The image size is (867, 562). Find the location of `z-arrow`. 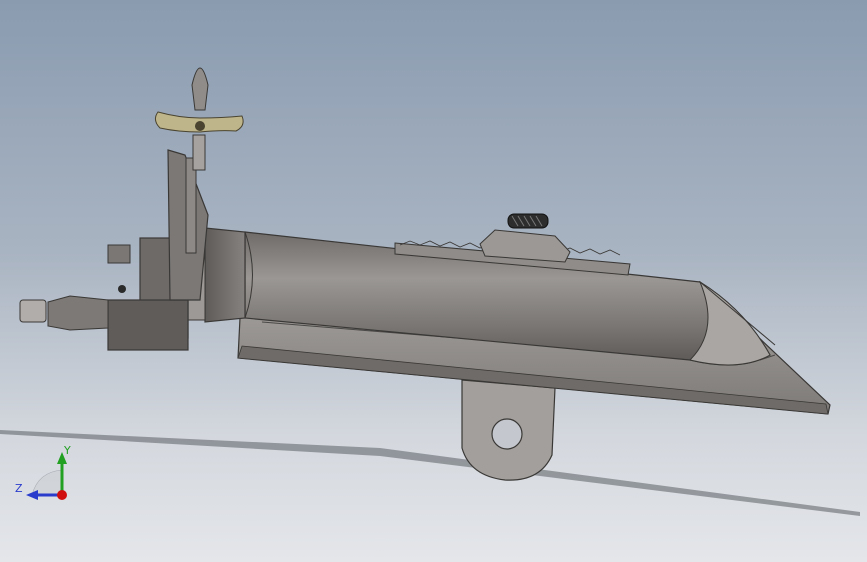

z-arrow is located at coordinates (32, 495).